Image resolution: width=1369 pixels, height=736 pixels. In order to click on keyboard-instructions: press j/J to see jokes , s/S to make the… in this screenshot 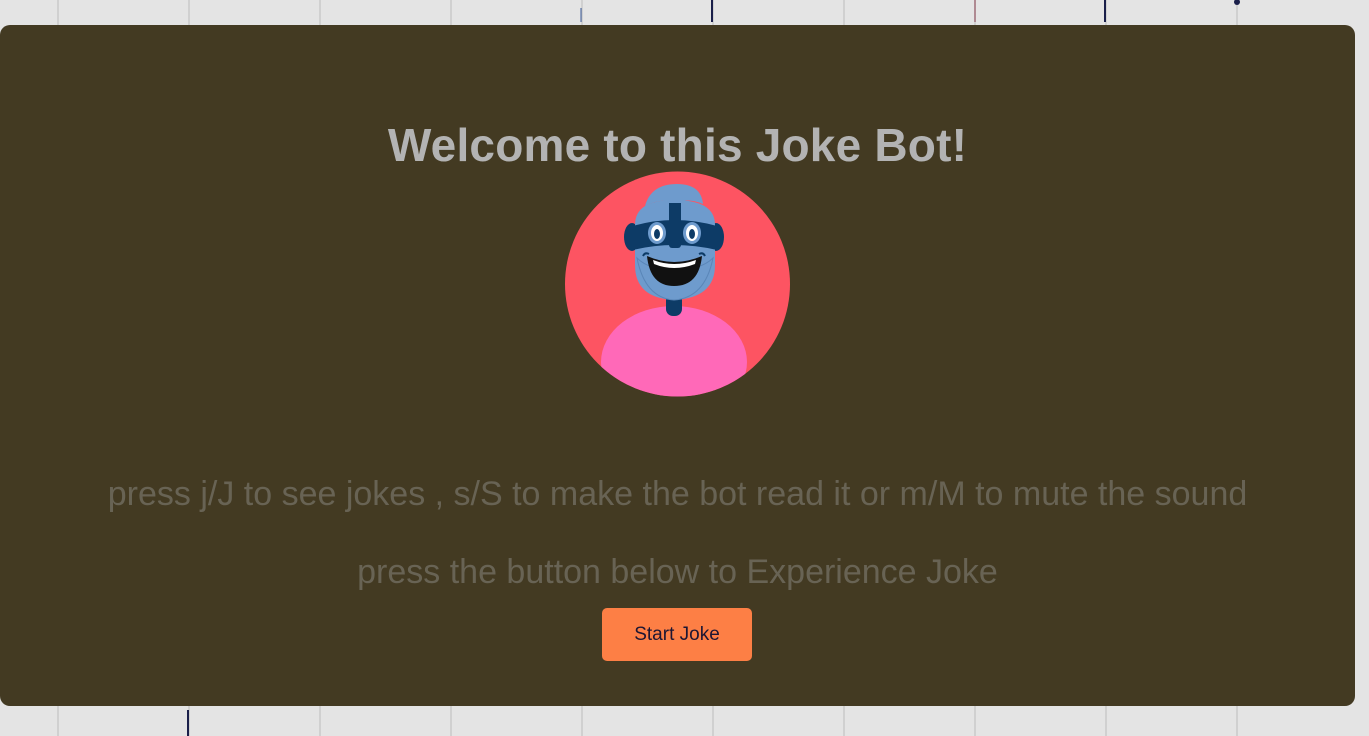, I will do `click(677, 494)`.